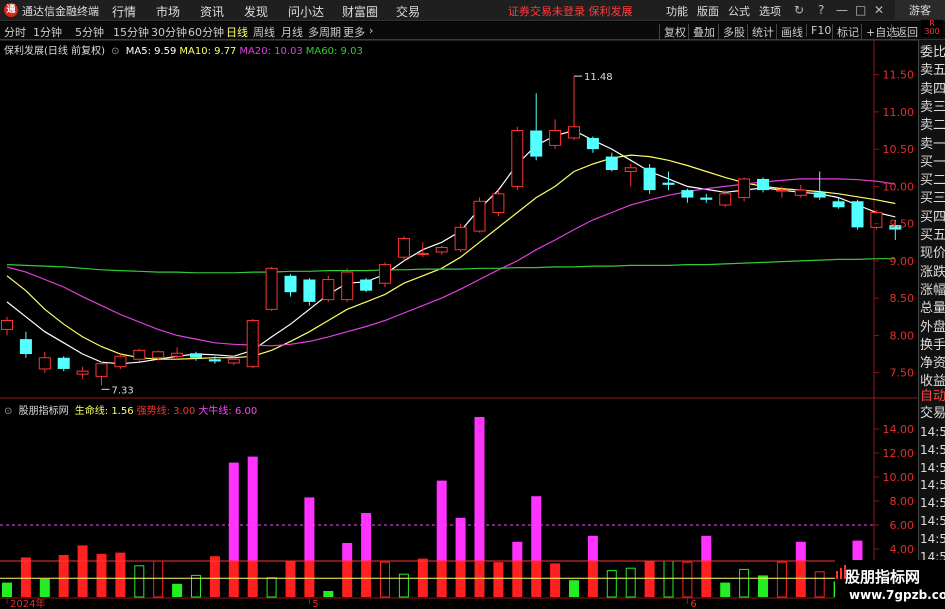 This screenshot has height=609, width=945. Describe the element at coordinates (932, 327) in the screenshot. I see `side-item-15: 外盘` at that location.